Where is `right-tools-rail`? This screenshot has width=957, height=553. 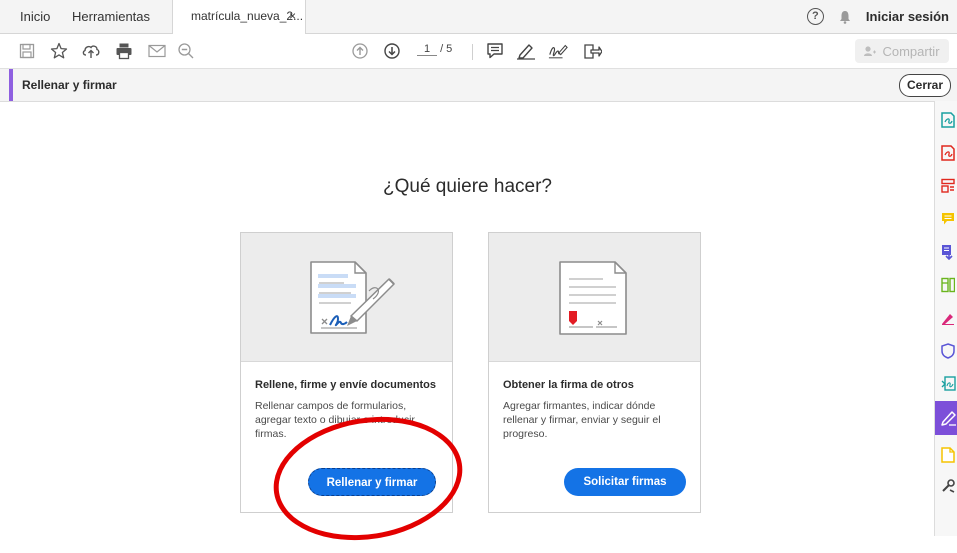
right-tools-rail is located at coordinates (945, 318).